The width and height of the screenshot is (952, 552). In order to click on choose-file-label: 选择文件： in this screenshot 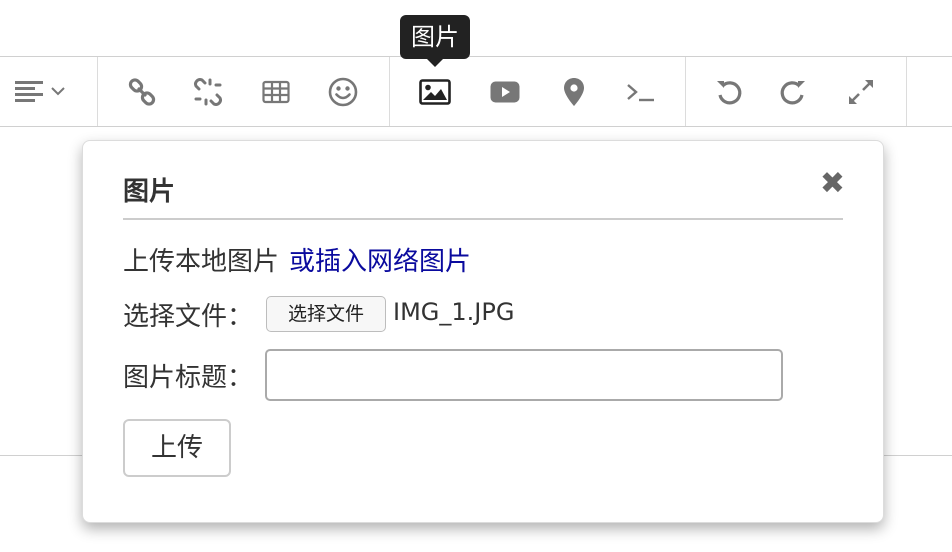, I will do `click(188, 317)`.